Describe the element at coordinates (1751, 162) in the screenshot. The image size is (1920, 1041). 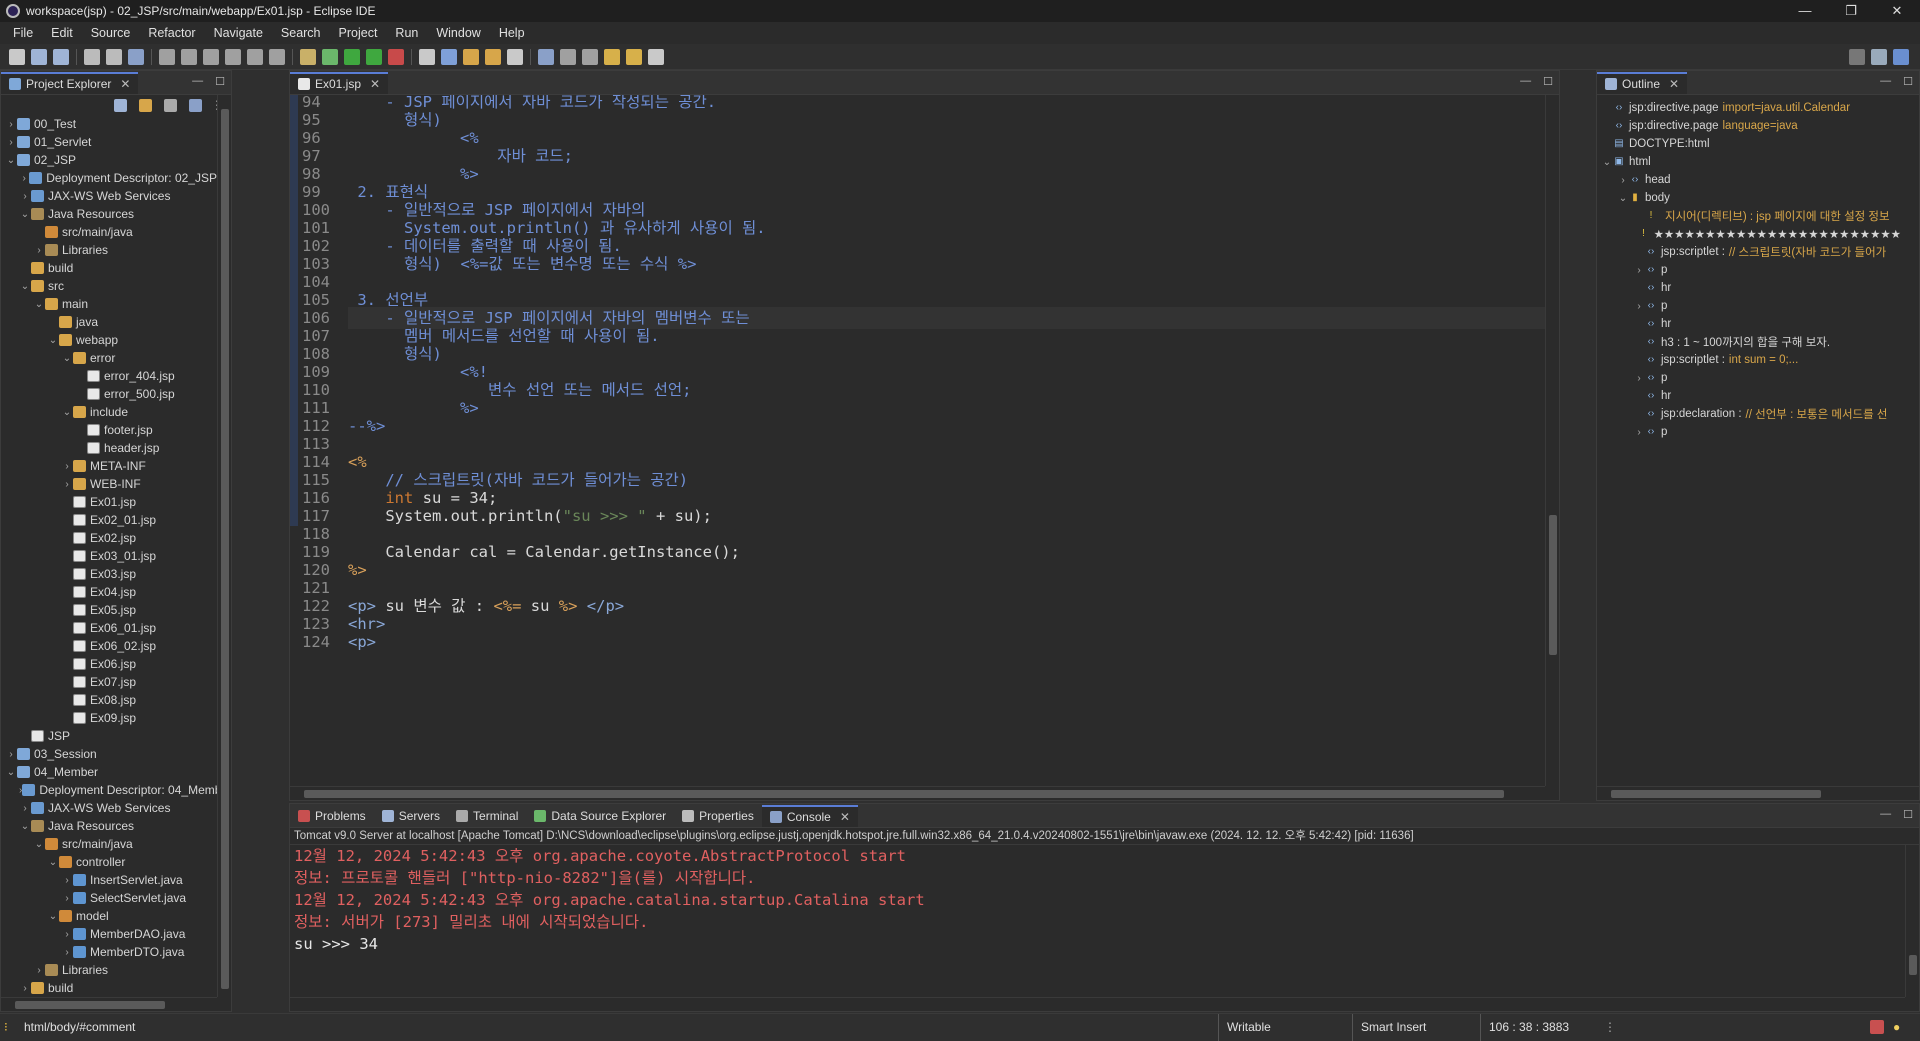
I see `outline-item: ⌄ ▣ html` at that location.